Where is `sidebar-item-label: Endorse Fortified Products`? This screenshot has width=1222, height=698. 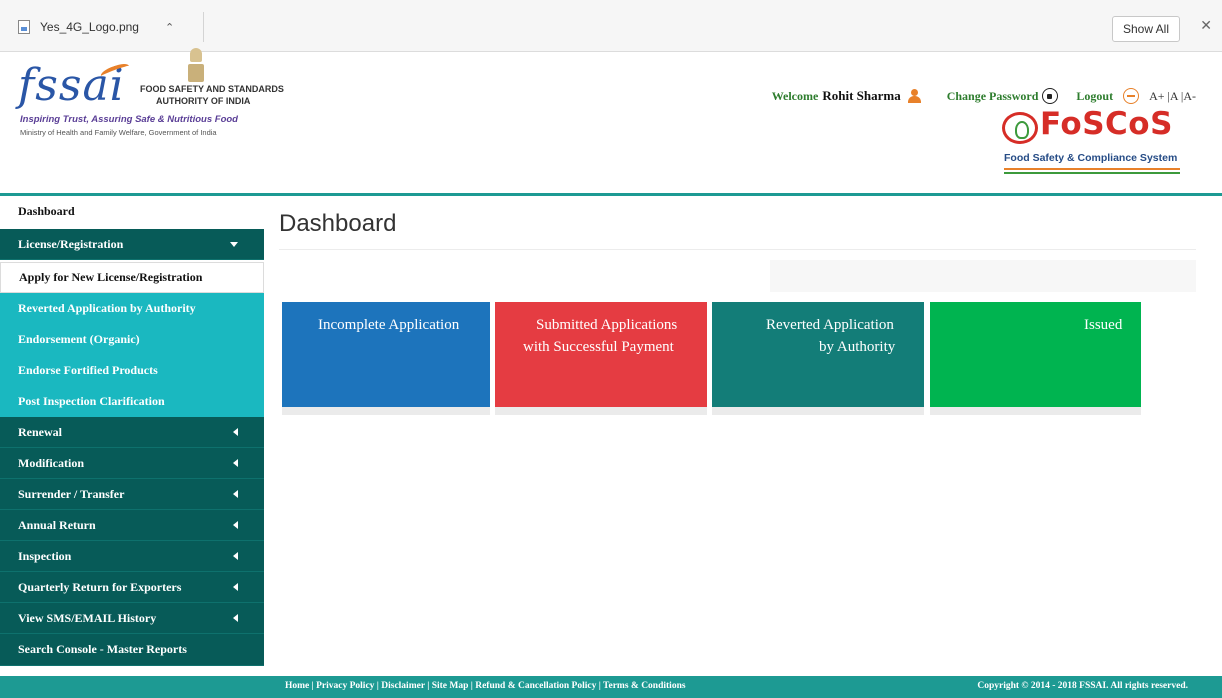 sidebar-item-label: Endorse Fortified Products is located at coordinates (88, 370).